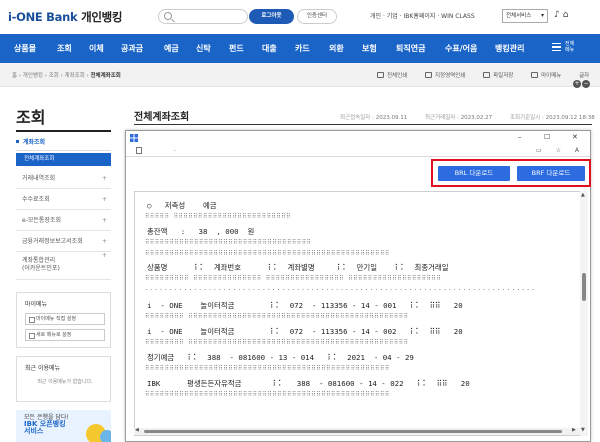  I want to click on page-tools: 전체인쇄 지정영역인쇄 파일저장 마이메뉴 글자, so click(487, 75).